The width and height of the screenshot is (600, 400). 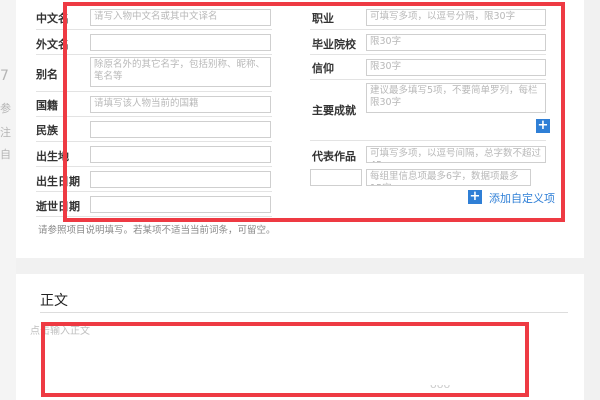 What do you see at coordinates (323, 18) in the screenshot?
I see `label-occupation: 职业` at bounding box center [323, 18].